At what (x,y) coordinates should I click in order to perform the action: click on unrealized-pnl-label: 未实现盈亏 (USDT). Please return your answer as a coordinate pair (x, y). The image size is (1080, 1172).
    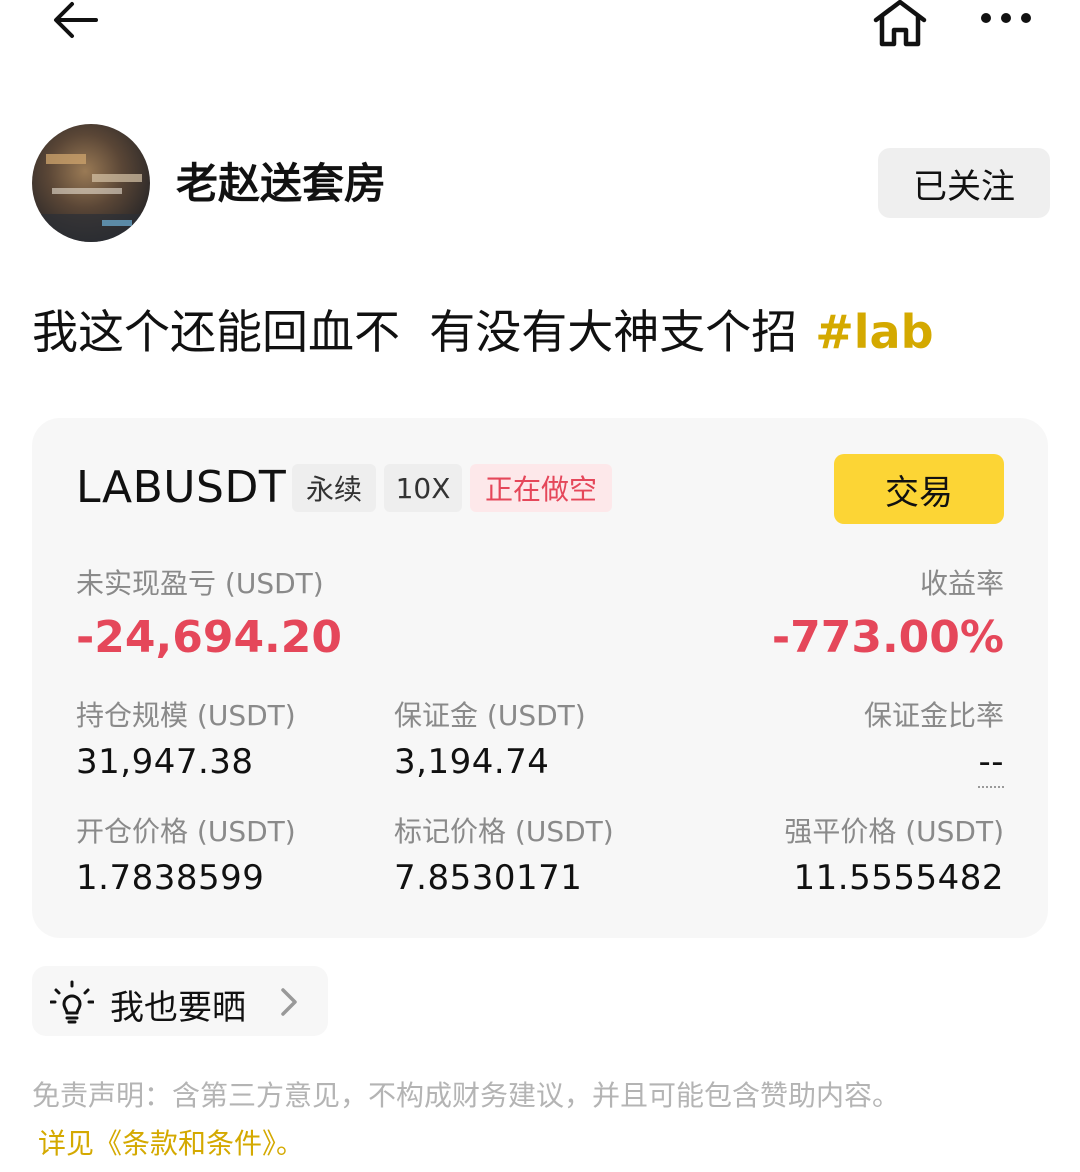
    Looking at the image, I should click on (200, 583).